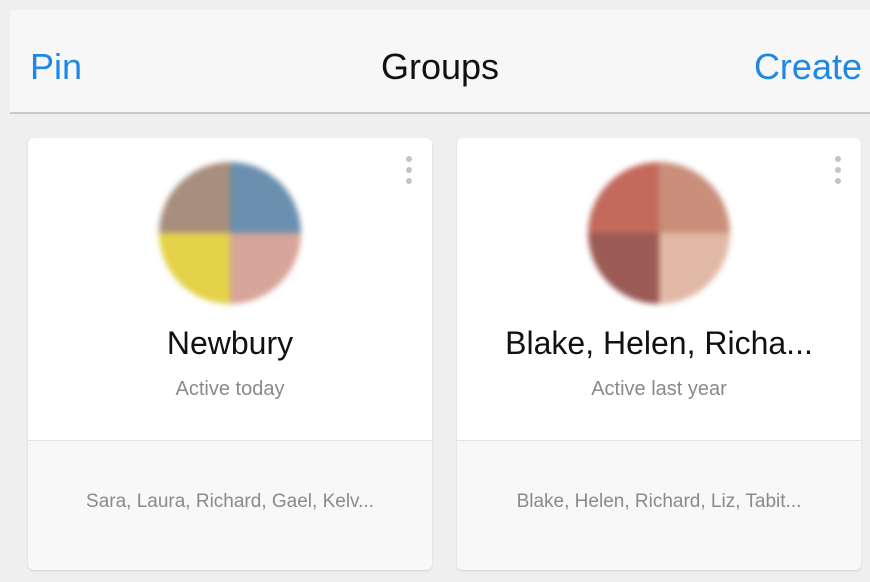 Image resolution: width=870 pixels, height=582 pixels. I want to click on create-button: Create, so click(808, 67).